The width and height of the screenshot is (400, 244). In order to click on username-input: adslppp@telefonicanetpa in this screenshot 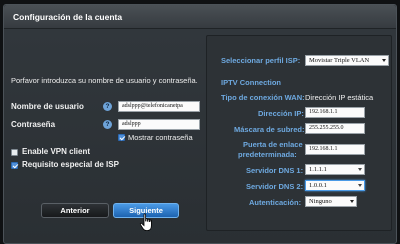, I will do `click(159, 106)`.